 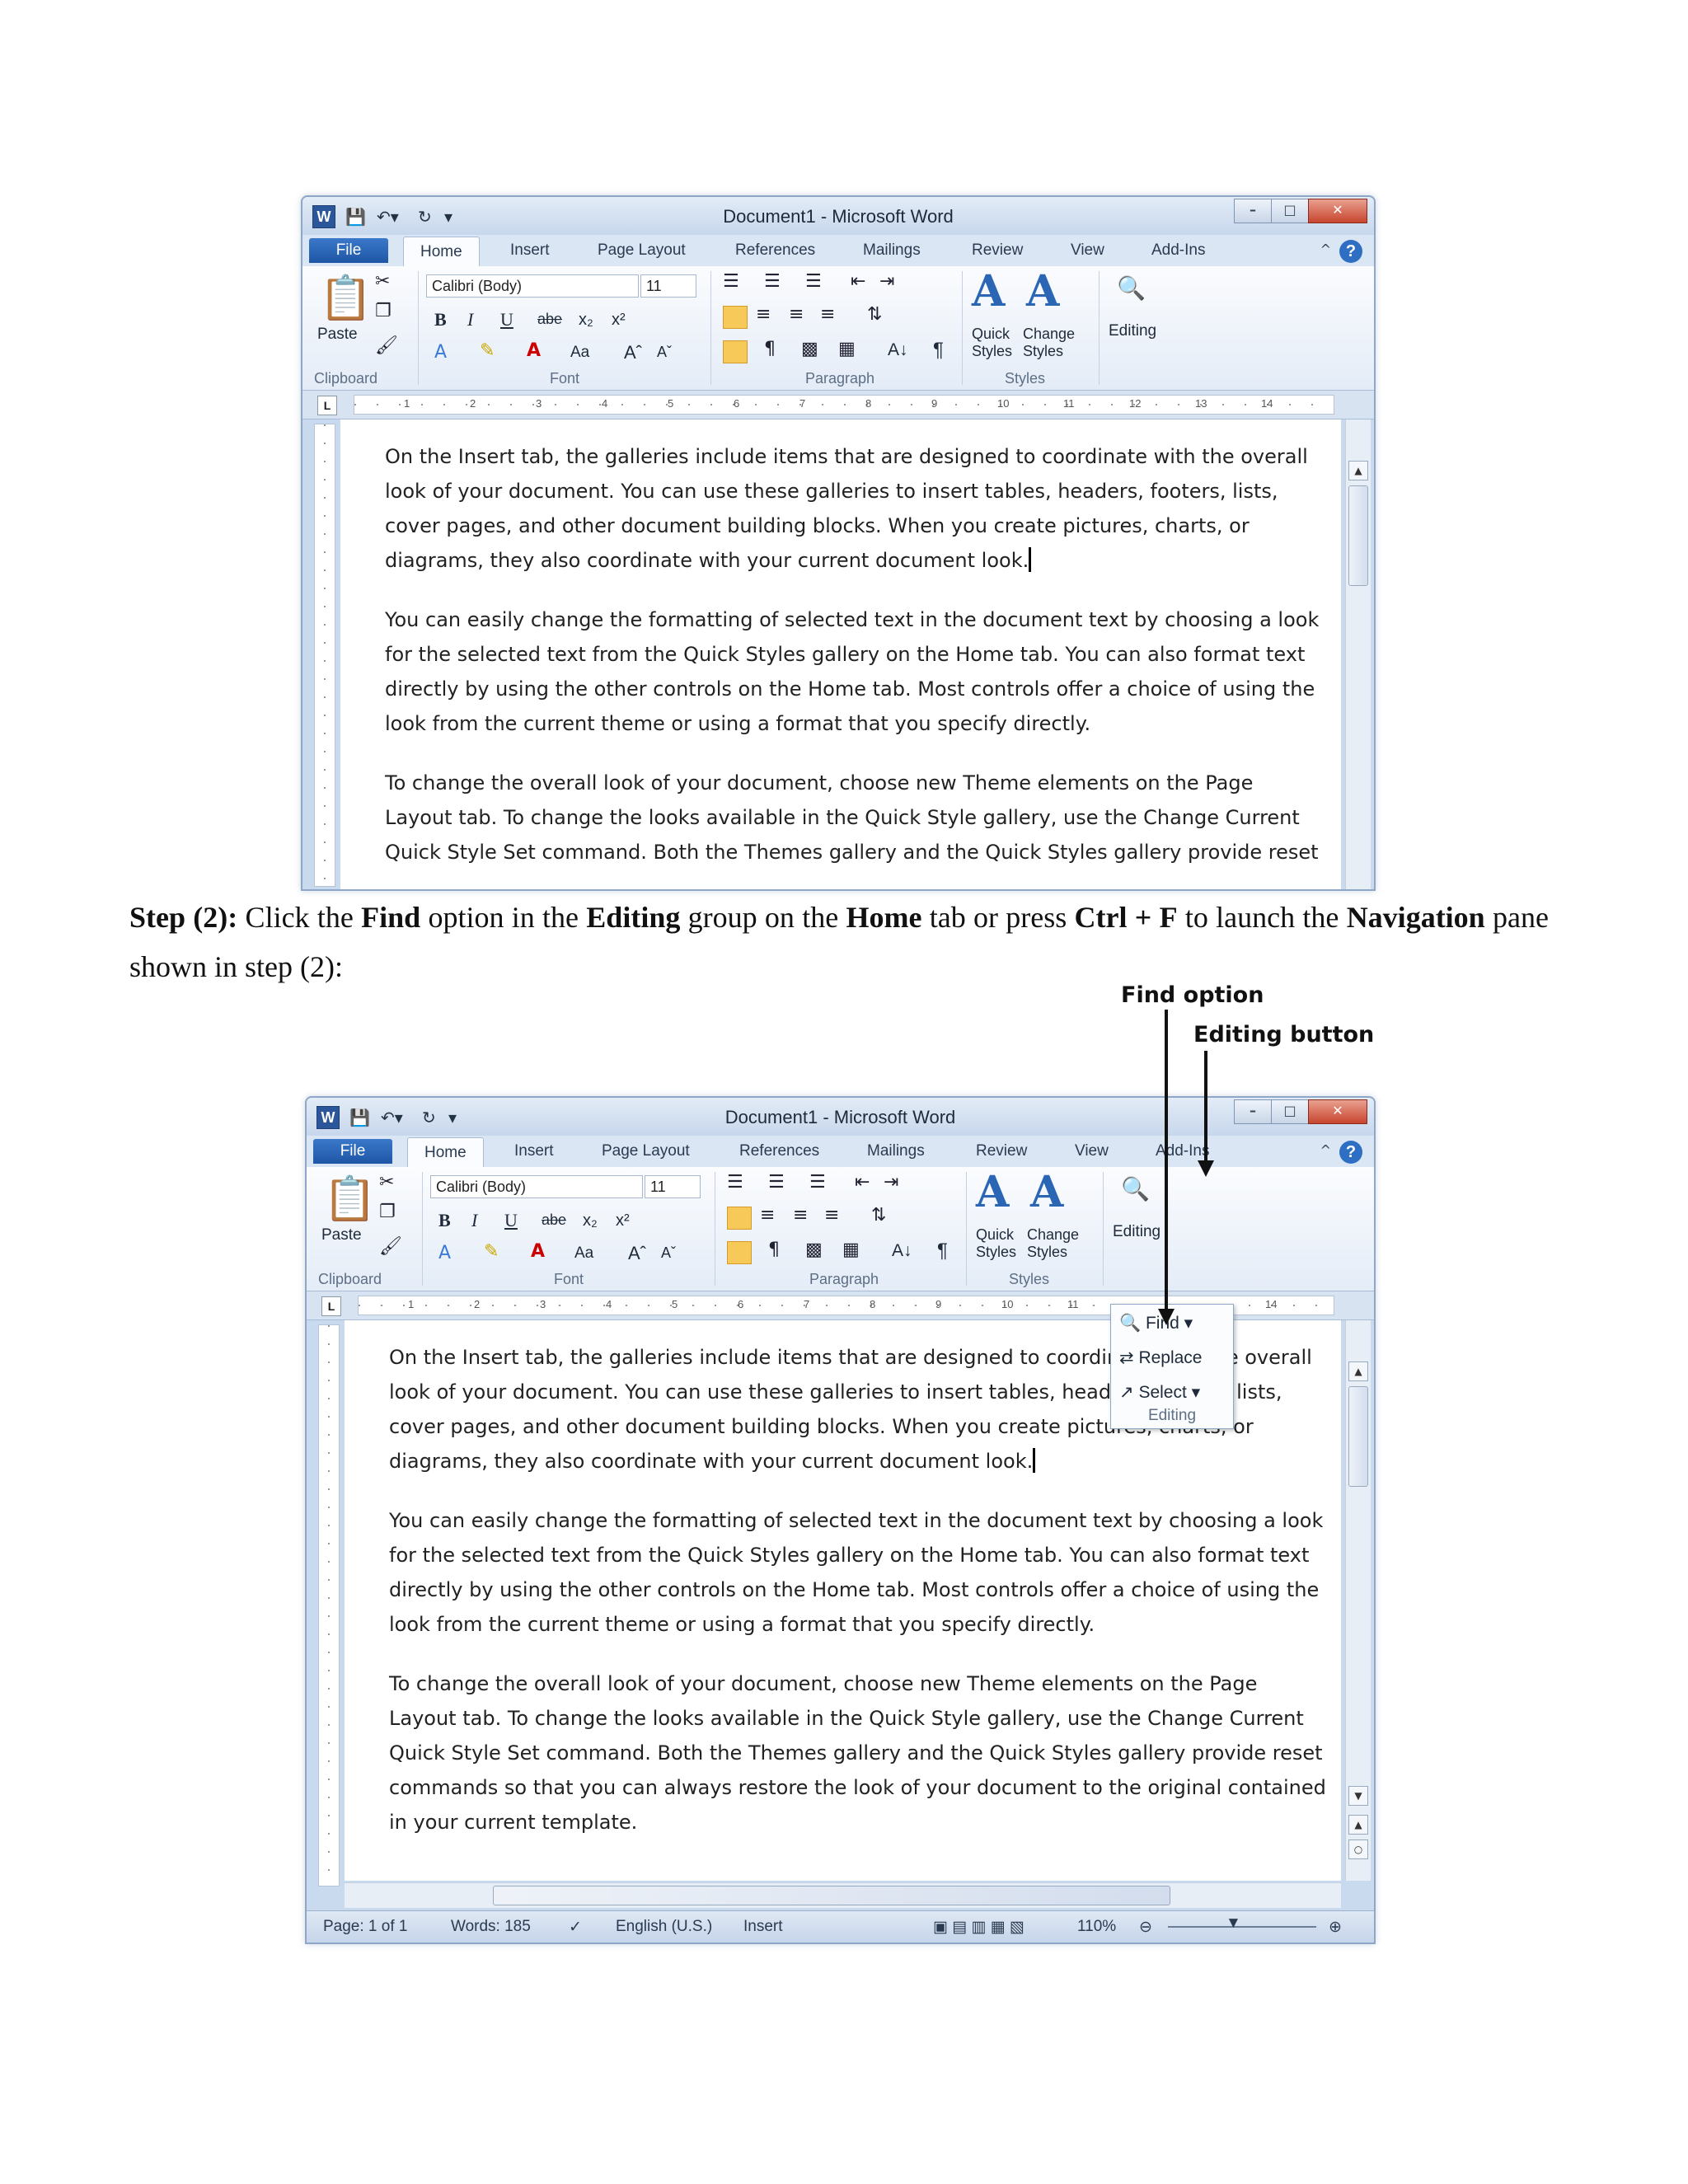 I want to click on editing-arrow-head, so click(x=1206, y=1168).